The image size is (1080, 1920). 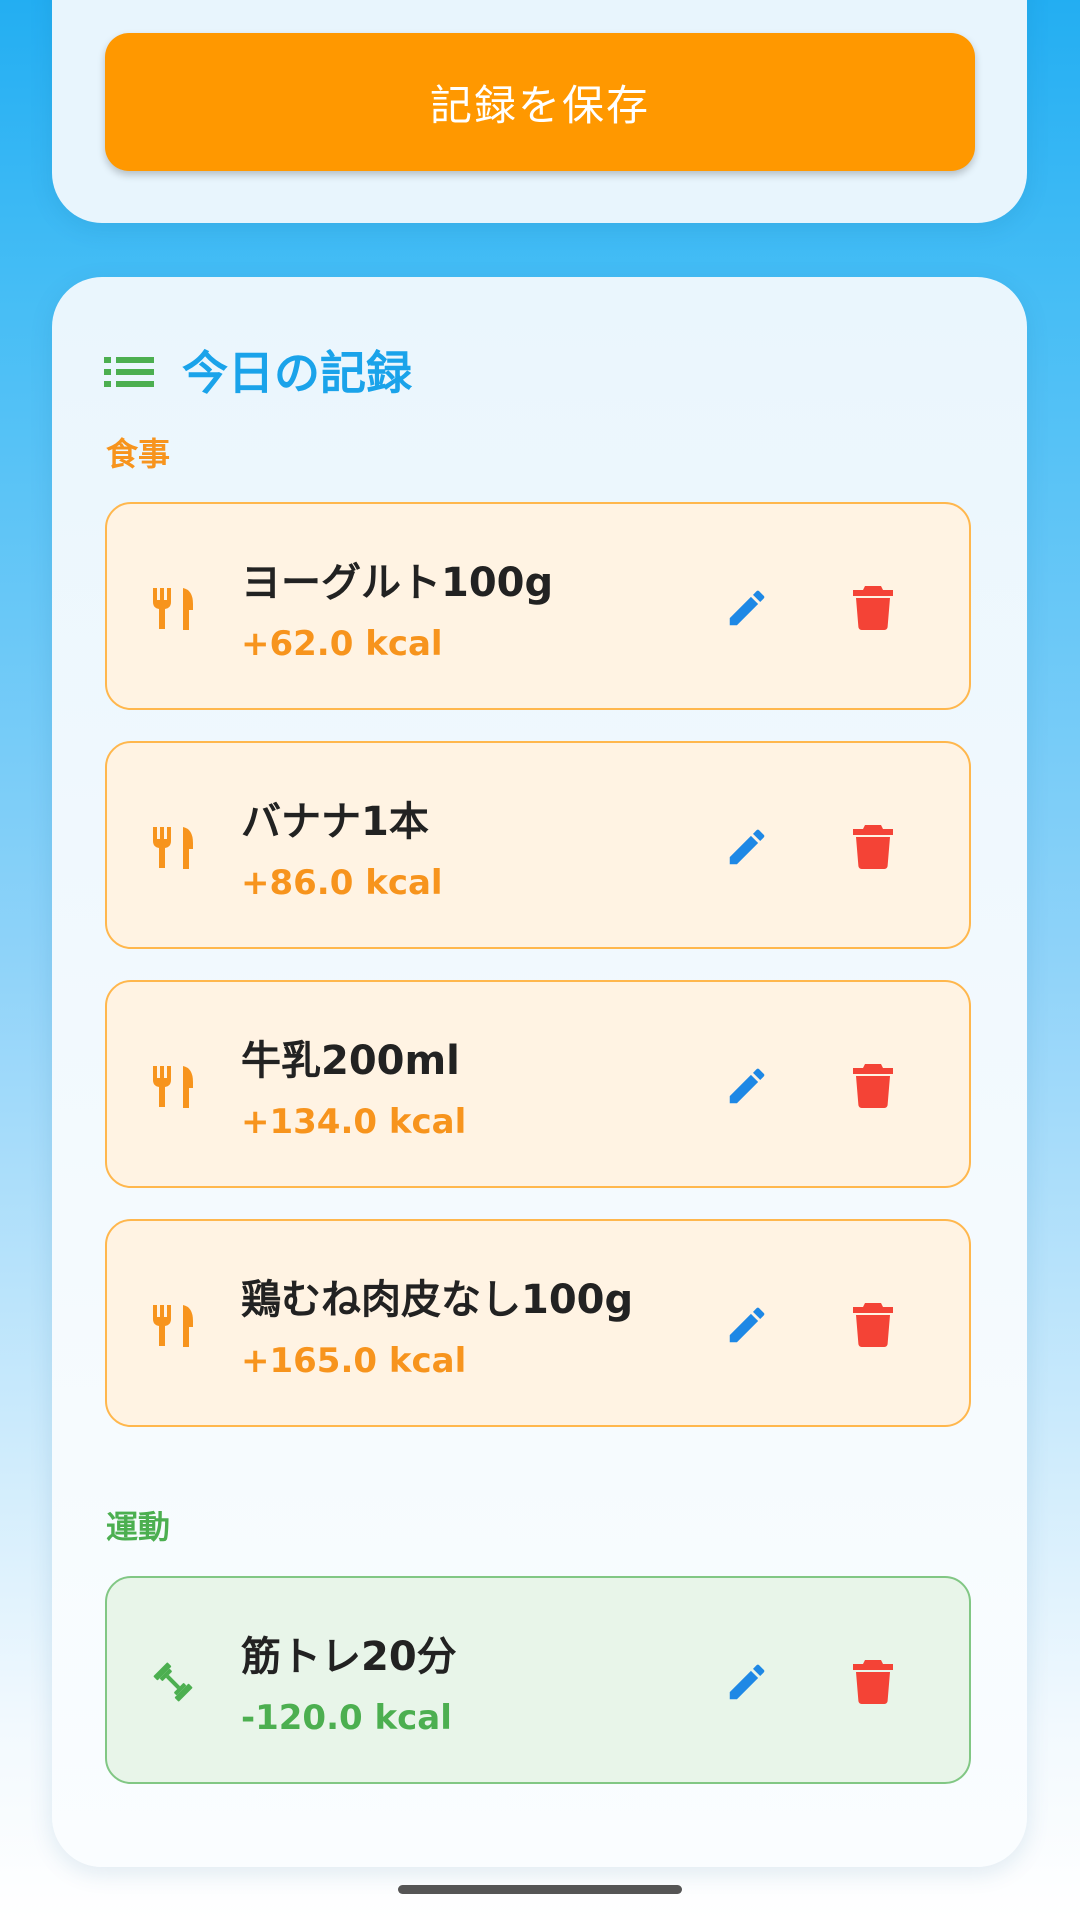 What do you see at coordinates (335, 822) in the screenshot?
I see `entry-name: バナナ1本` at bounding box center [335, 822].